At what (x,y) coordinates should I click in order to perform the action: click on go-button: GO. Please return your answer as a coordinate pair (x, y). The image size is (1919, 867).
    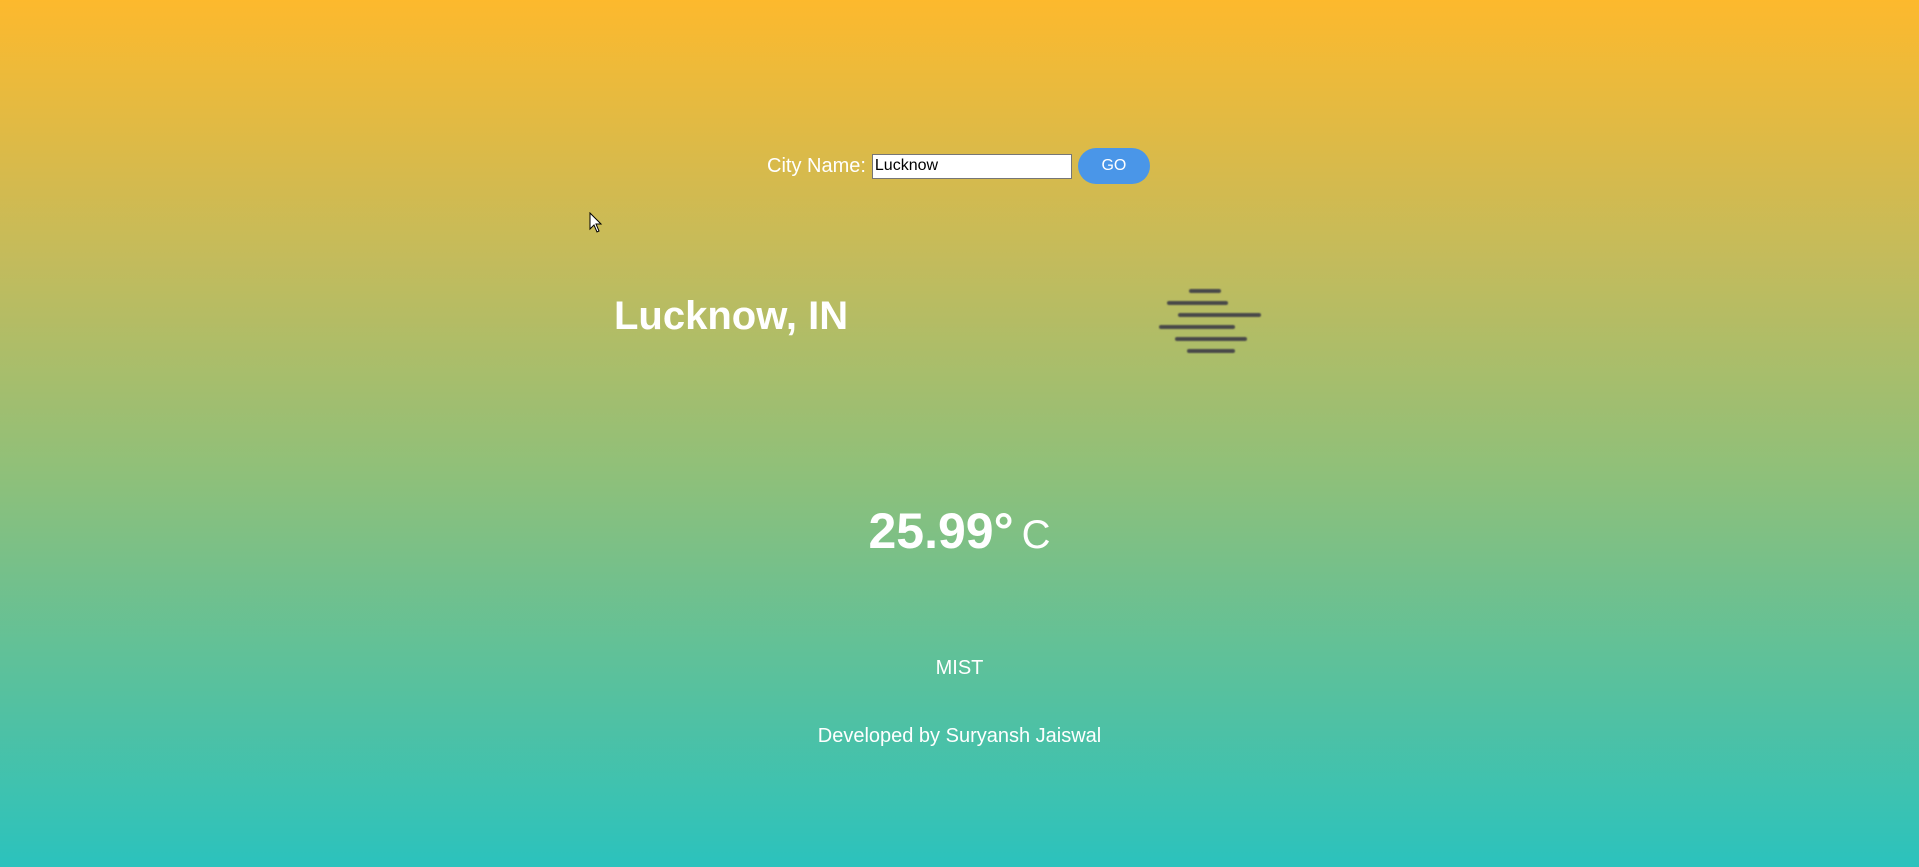
    Looking at the image, I should click on (1113, 166).